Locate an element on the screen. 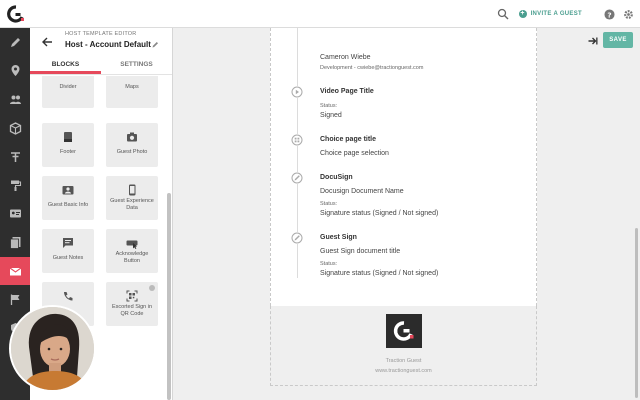  location-pin-icon is located at coordinates (15, 71).